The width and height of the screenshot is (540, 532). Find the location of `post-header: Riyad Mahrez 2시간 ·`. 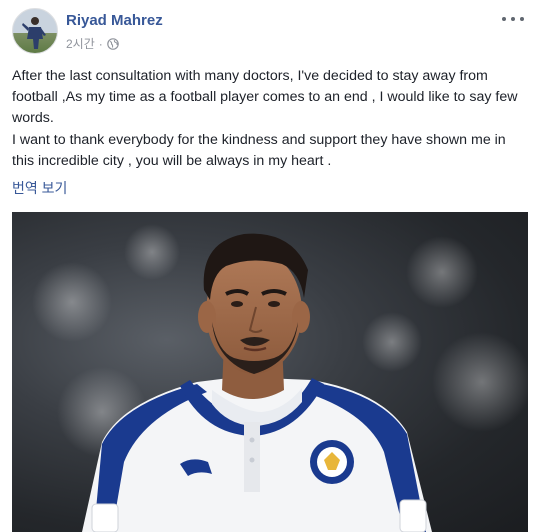

post-header: Riyad Mahrez 2시간 · is located at coordinates (270, 32).